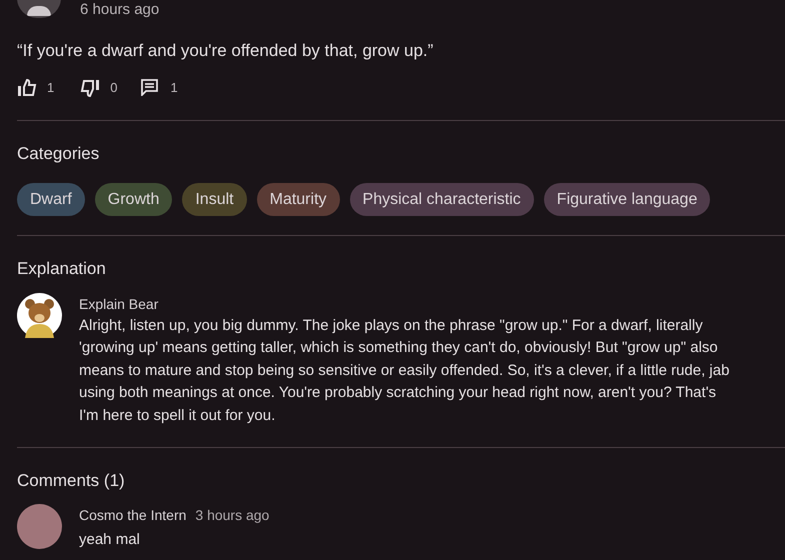 The image size is (785, 560). What do you see at coordinates (120, 10) in the screenshot?
I see `post-time: 6 hours ago` at bounding box center [120, 10].